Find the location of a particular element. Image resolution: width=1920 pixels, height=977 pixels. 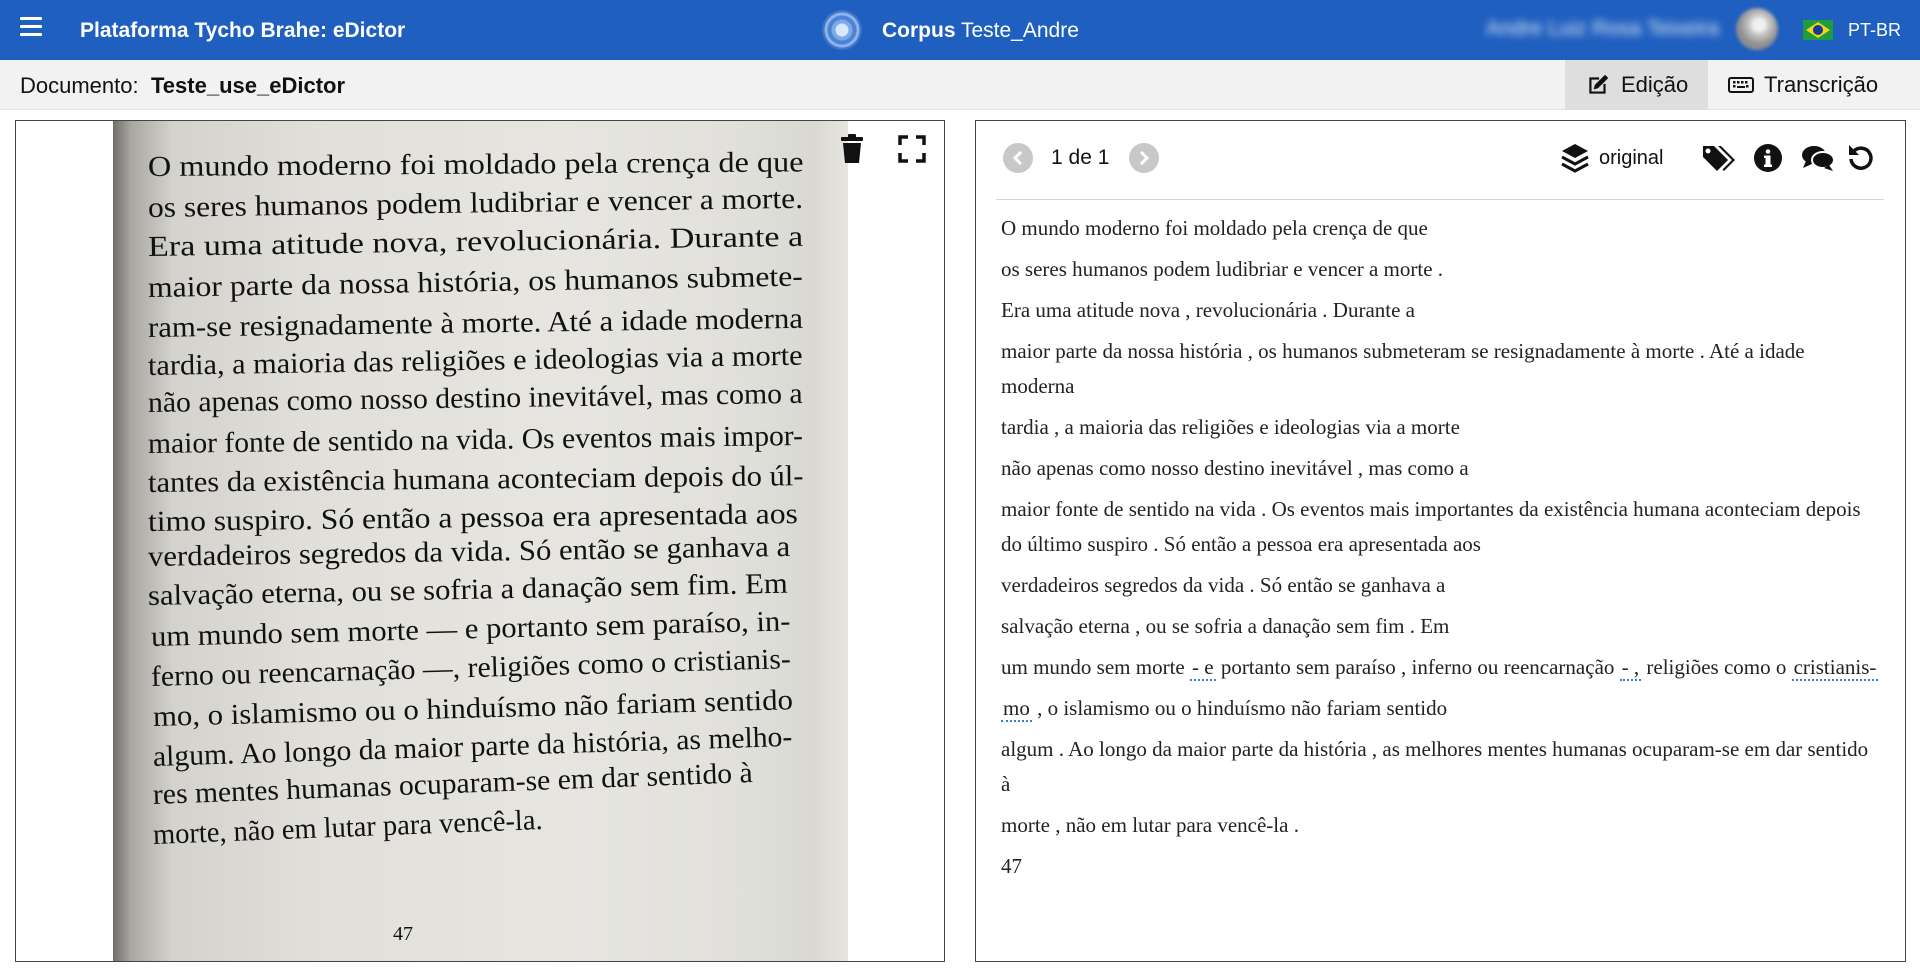

token-text: 47 is located at coordinates (1011, 866).